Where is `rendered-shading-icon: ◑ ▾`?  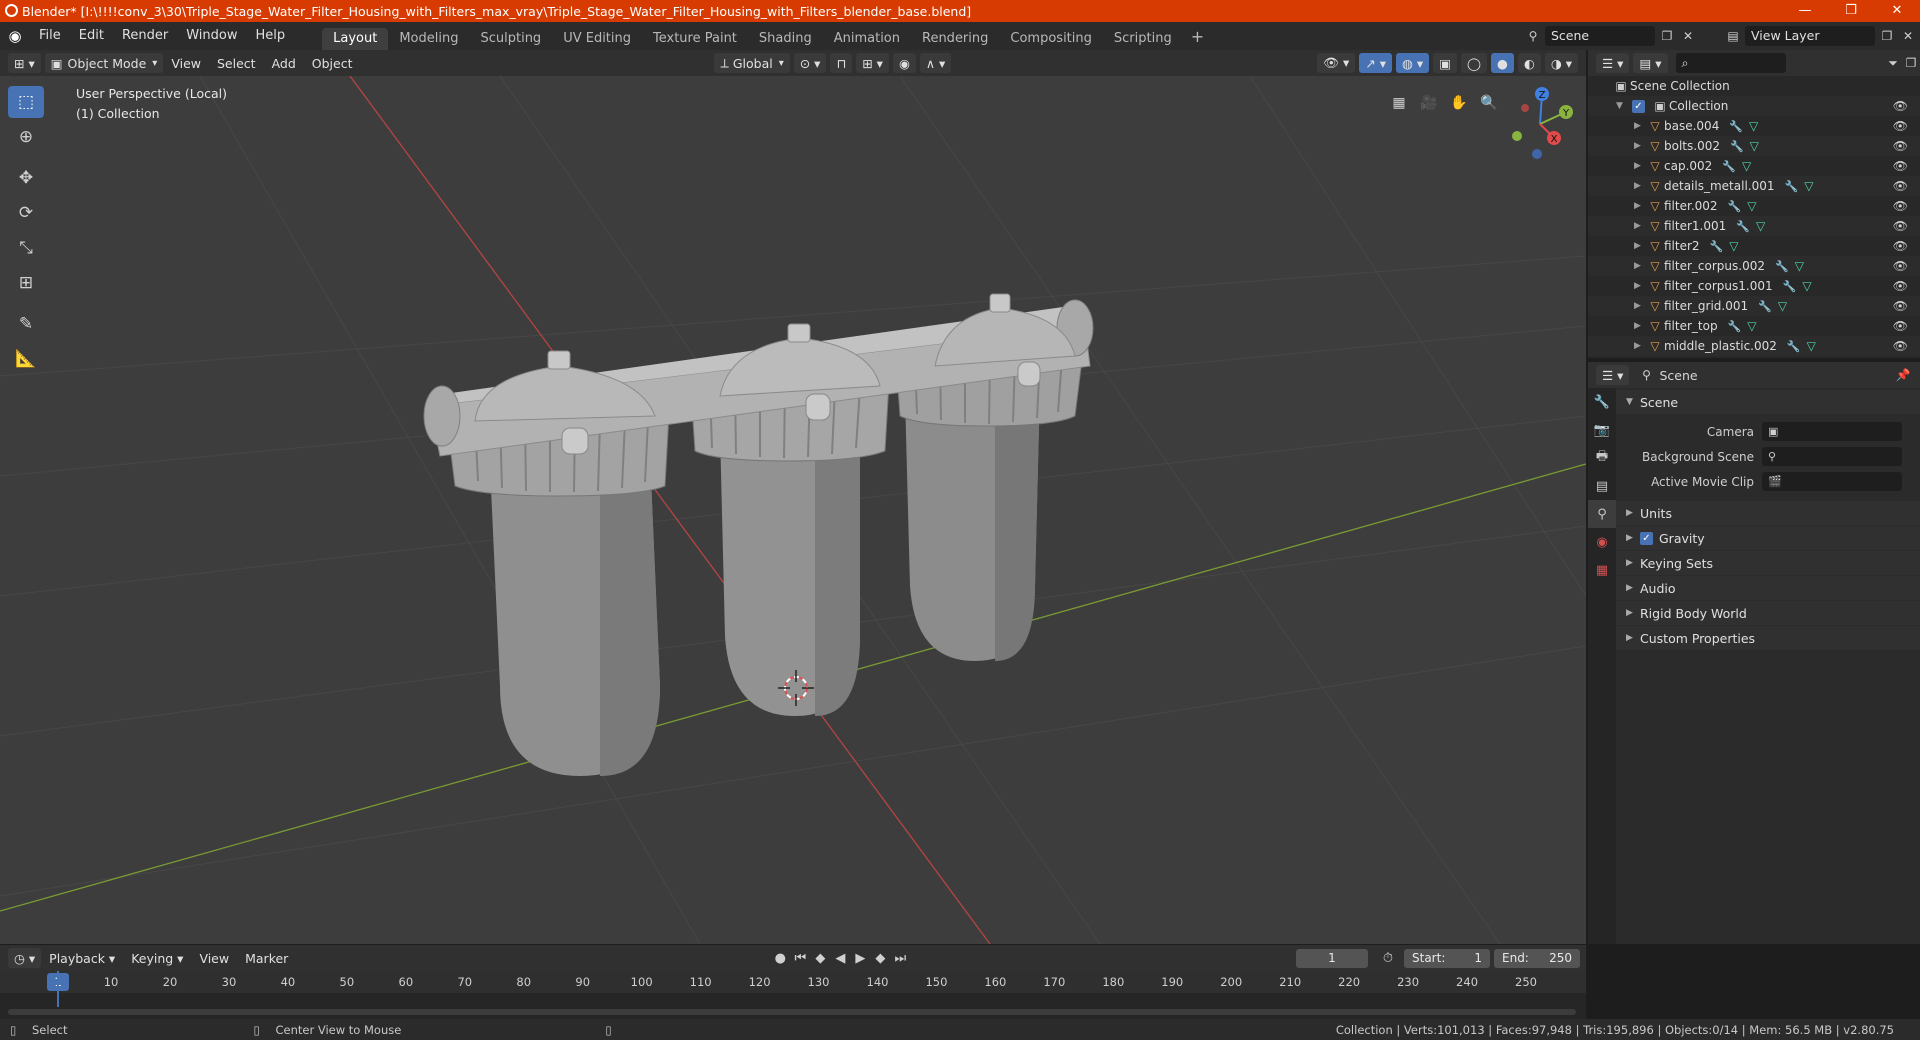
rendered-shading-icon: ◑ ▾ is located at coordinates (1561, 63).